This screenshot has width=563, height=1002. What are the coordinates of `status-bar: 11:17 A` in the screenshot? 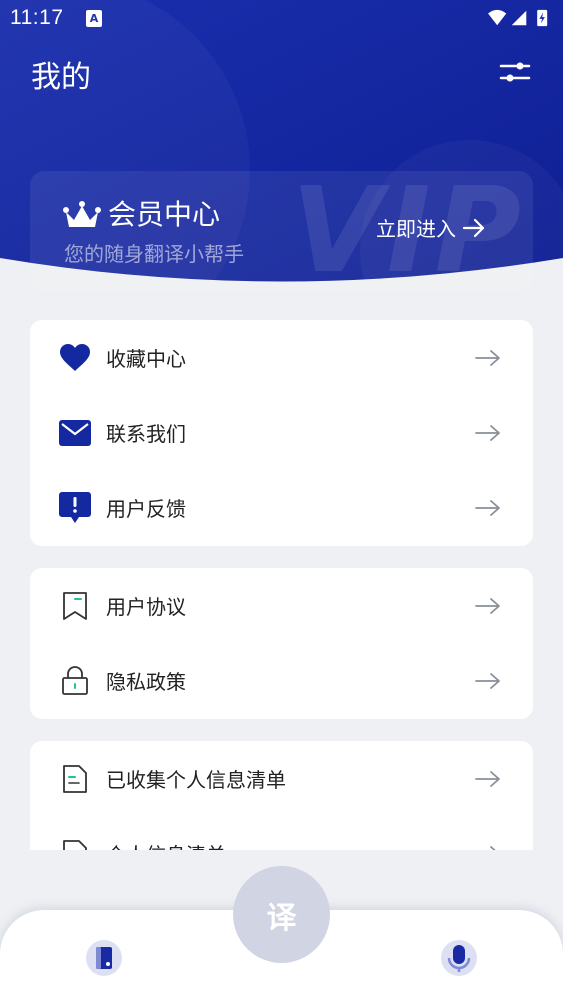 It's located at (281, 19).